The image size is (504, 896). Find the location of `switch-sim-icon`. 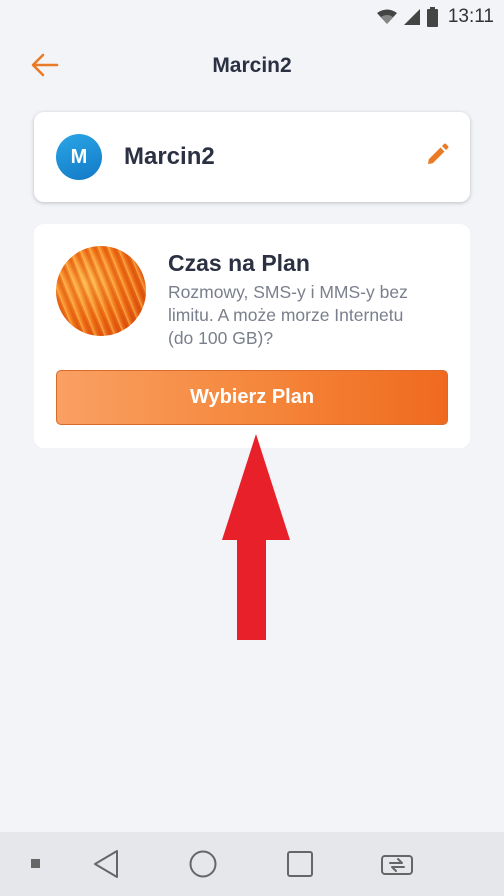

switch-sim-icon is located at coordinates (397, 866).